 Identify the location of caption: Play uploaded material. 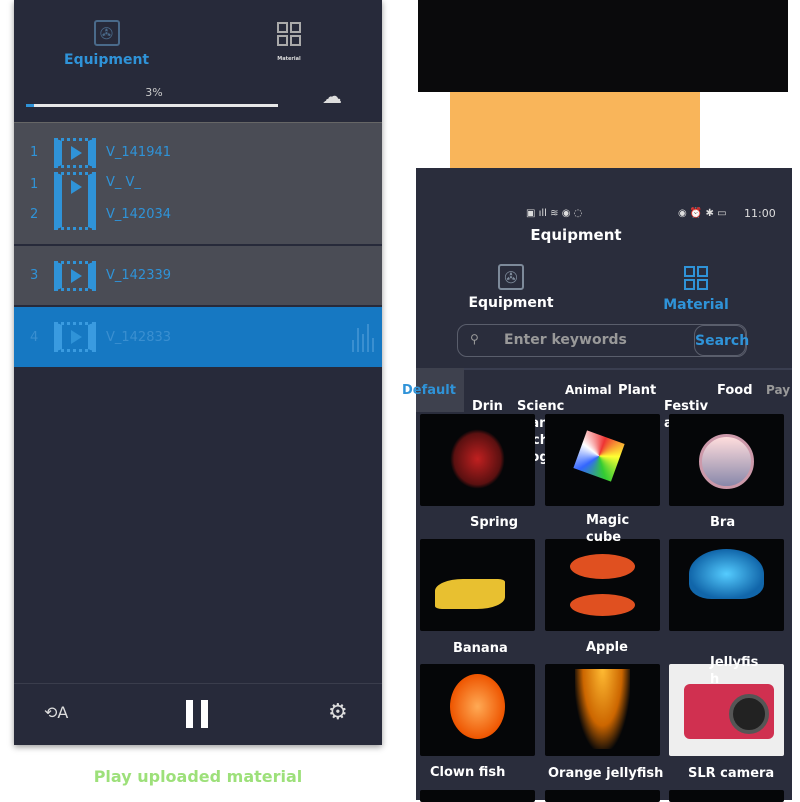
(198, 776).